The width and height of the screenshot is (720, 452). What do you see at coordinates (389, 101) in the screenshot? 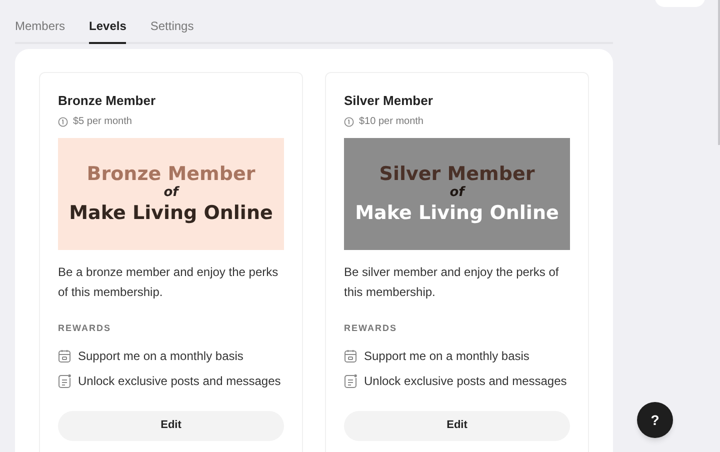
I see `level-title: Silver Member` at bounding box center [389, 101].